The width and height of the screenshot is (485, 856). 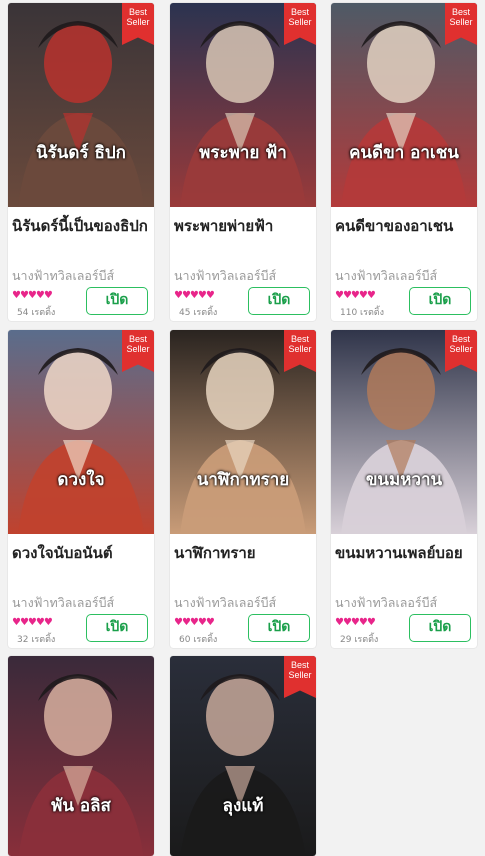 What do you see at coordinates (404, 480) in the screenshot?
I see `cover-title-text: ขนมหวาน` at bounding box center [404, 480].